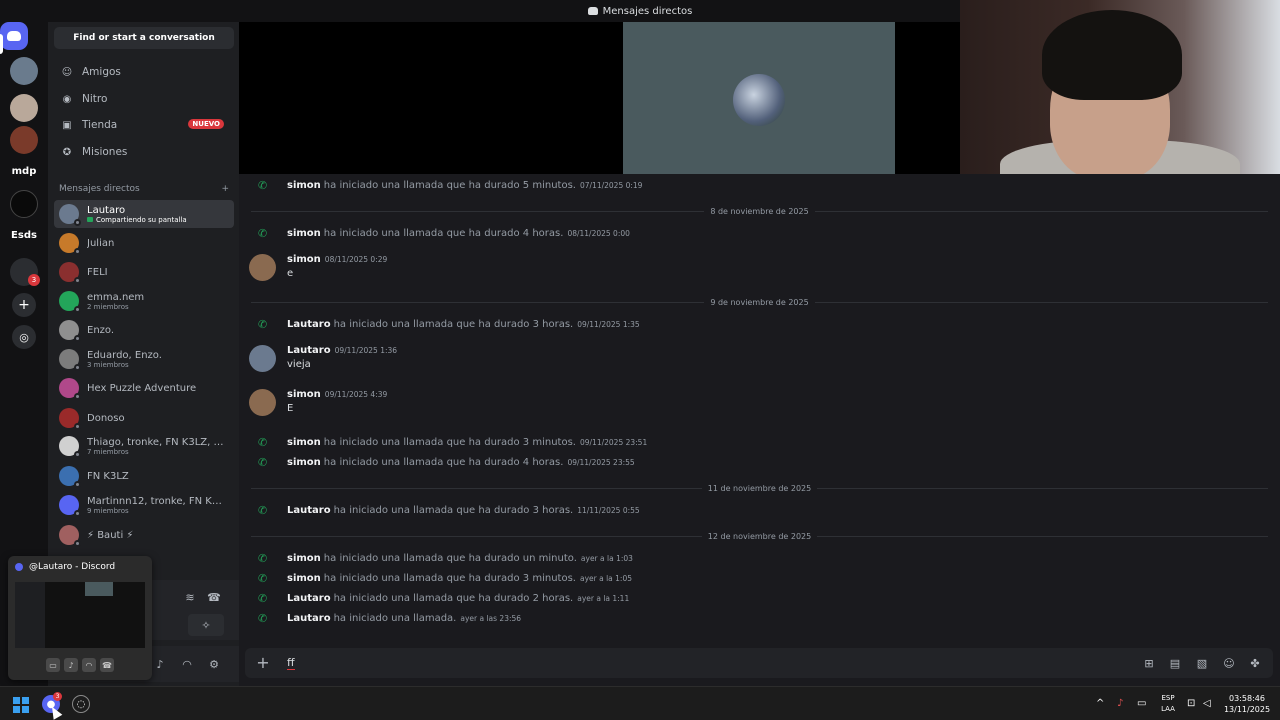 The image size is (1280, 720). I want to click on explore-button: ◎, so click(24, 337).